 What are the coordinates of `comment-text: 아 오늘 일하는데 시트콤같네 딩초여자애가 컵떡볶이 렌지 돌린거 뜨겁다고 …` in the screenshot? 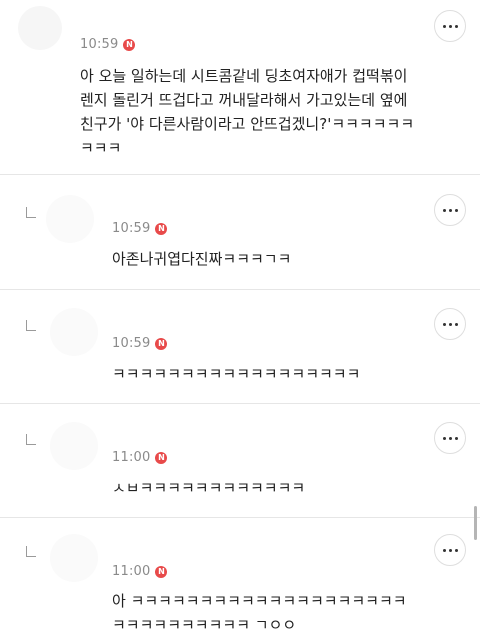 It's located at (247, 112).